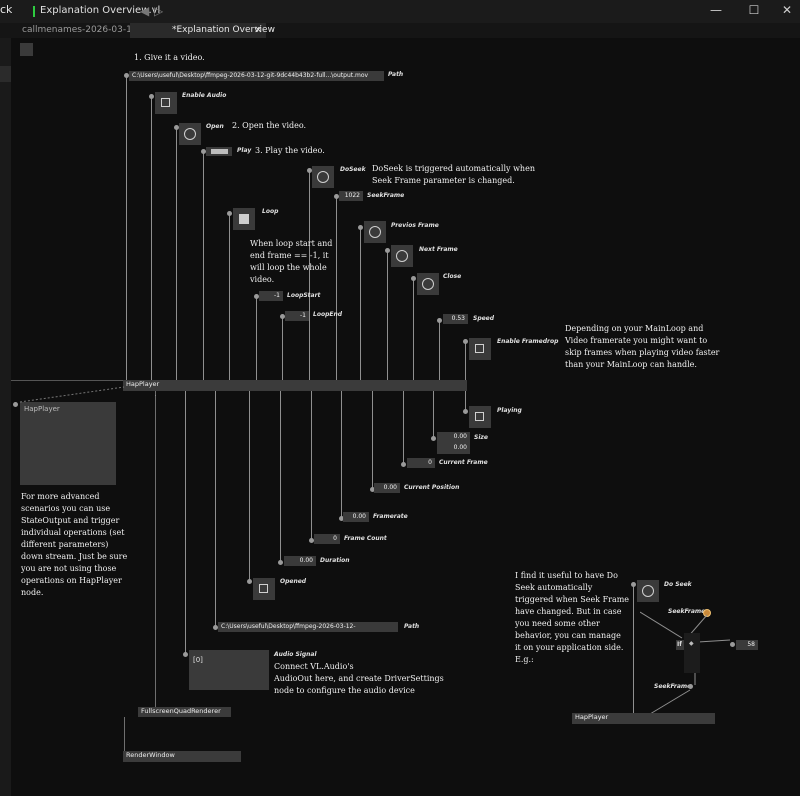  I want to click on tab-callmenames: callmenames-2026-03-13, so click(80, 30).